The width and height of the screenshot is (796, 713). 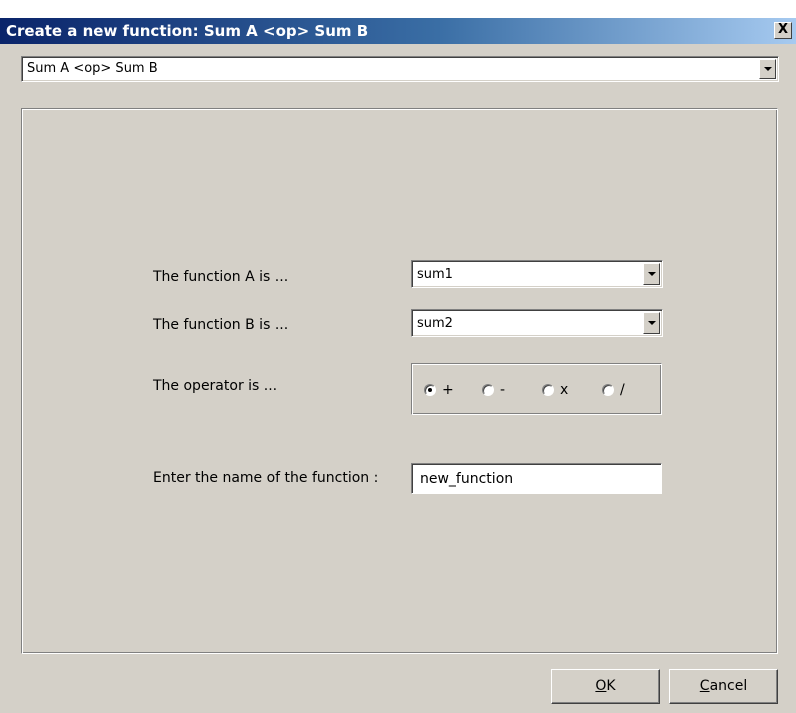 What do you see at coordinates (430, 390) in the screenshot?
I see `radio-checked-icon` at bounding box center [430, 390].